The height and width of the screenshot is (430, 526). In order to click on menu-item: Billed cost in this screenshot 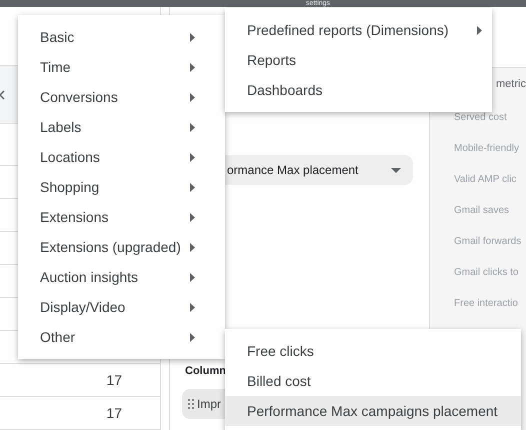, I will do `click(373, 381)`.